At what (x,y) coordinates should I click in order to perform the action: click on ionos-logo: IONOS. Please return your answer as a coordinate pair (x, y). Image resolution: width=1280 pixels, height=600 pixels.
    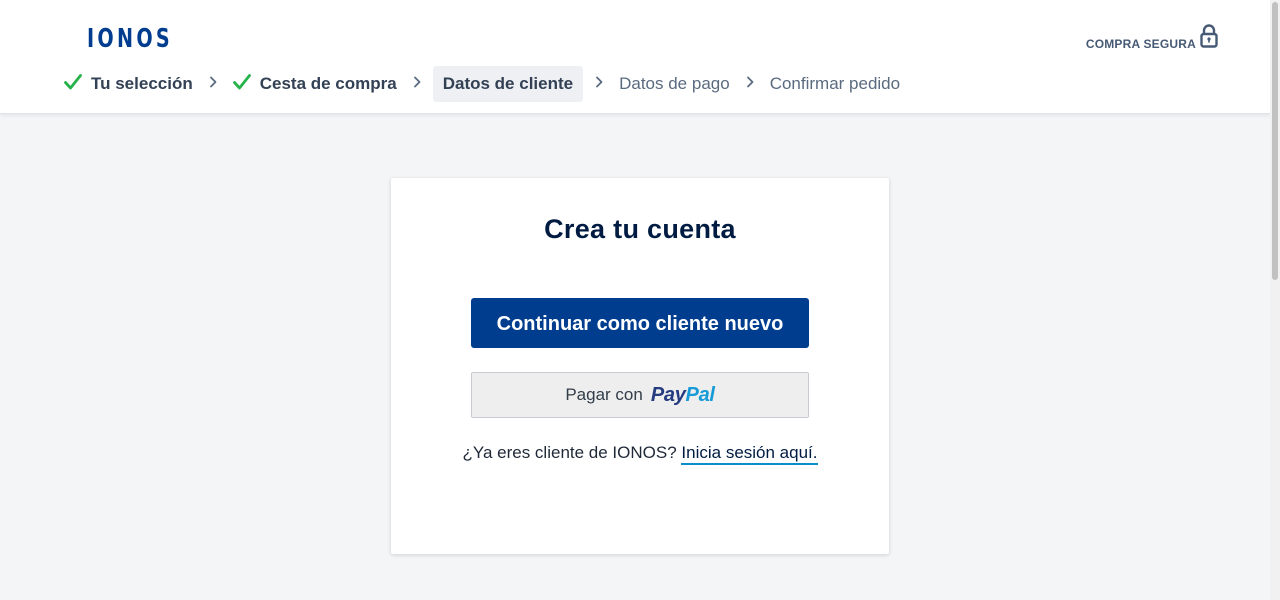
    Looking at the image, I should click on (130, 39).